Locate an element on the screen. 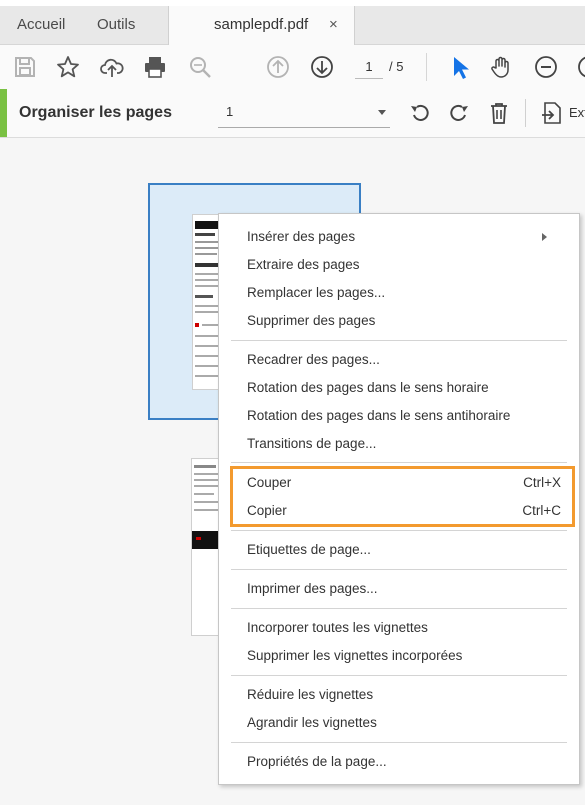  star-icon is located at coordinates (68, 67).